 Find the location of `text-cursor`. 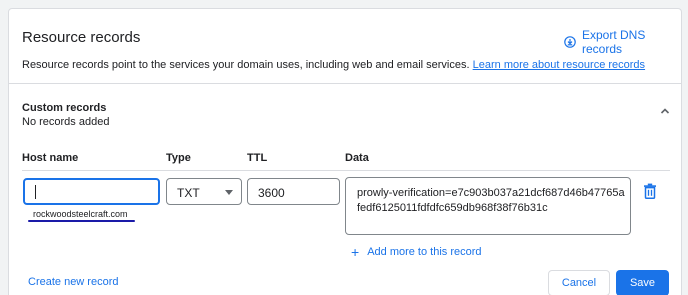

text-cursor is located at coordinates (35, 192).